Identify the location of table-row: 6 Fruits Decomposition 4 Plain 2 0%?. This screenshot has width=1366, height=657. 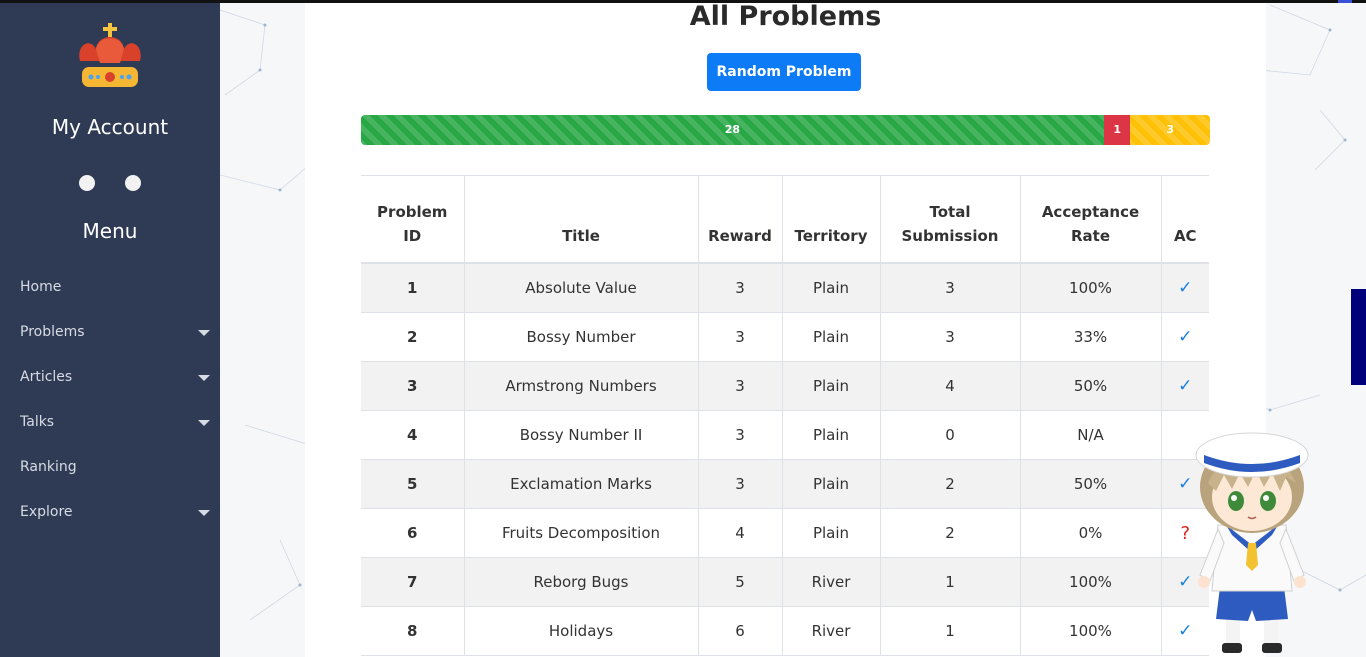
(785, 533).